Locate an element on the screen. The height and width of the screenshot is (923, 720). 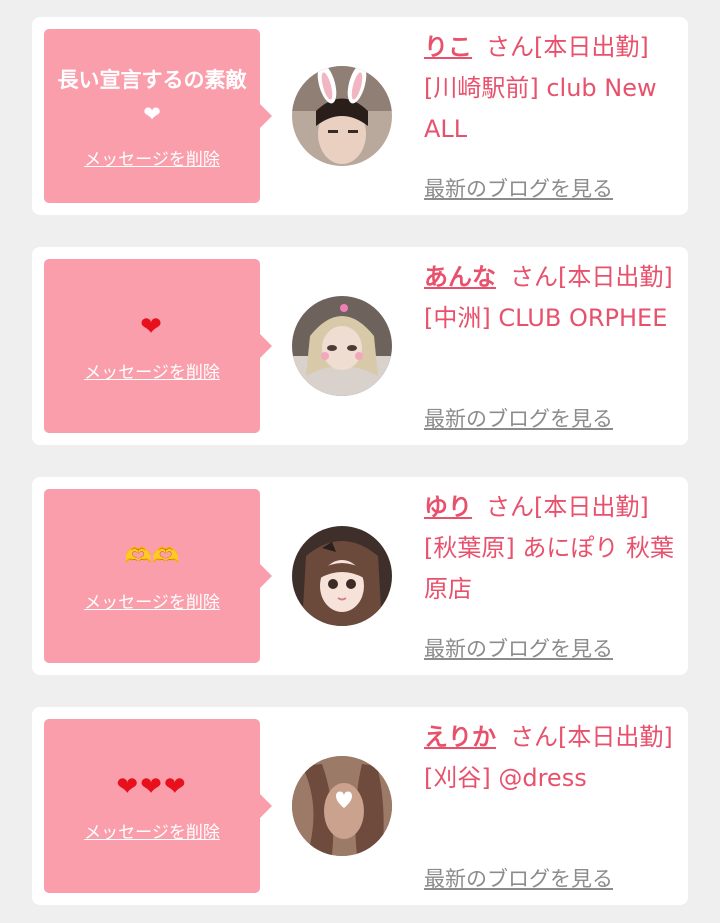
cast-info: えりか さん[本日出勤] [刈谷] @dress is located at coordinates (551, 758).